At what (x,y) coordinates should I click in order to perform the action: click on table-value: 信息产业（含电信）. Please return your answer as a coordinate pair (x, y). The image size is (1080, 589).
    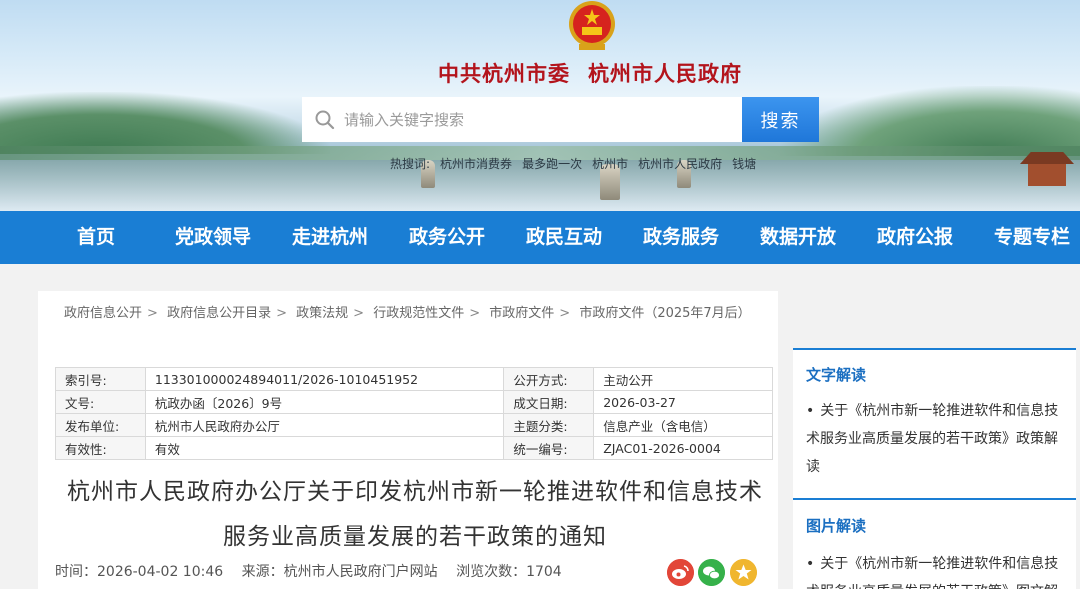
    Looking at the image, I should click on (683, 425).